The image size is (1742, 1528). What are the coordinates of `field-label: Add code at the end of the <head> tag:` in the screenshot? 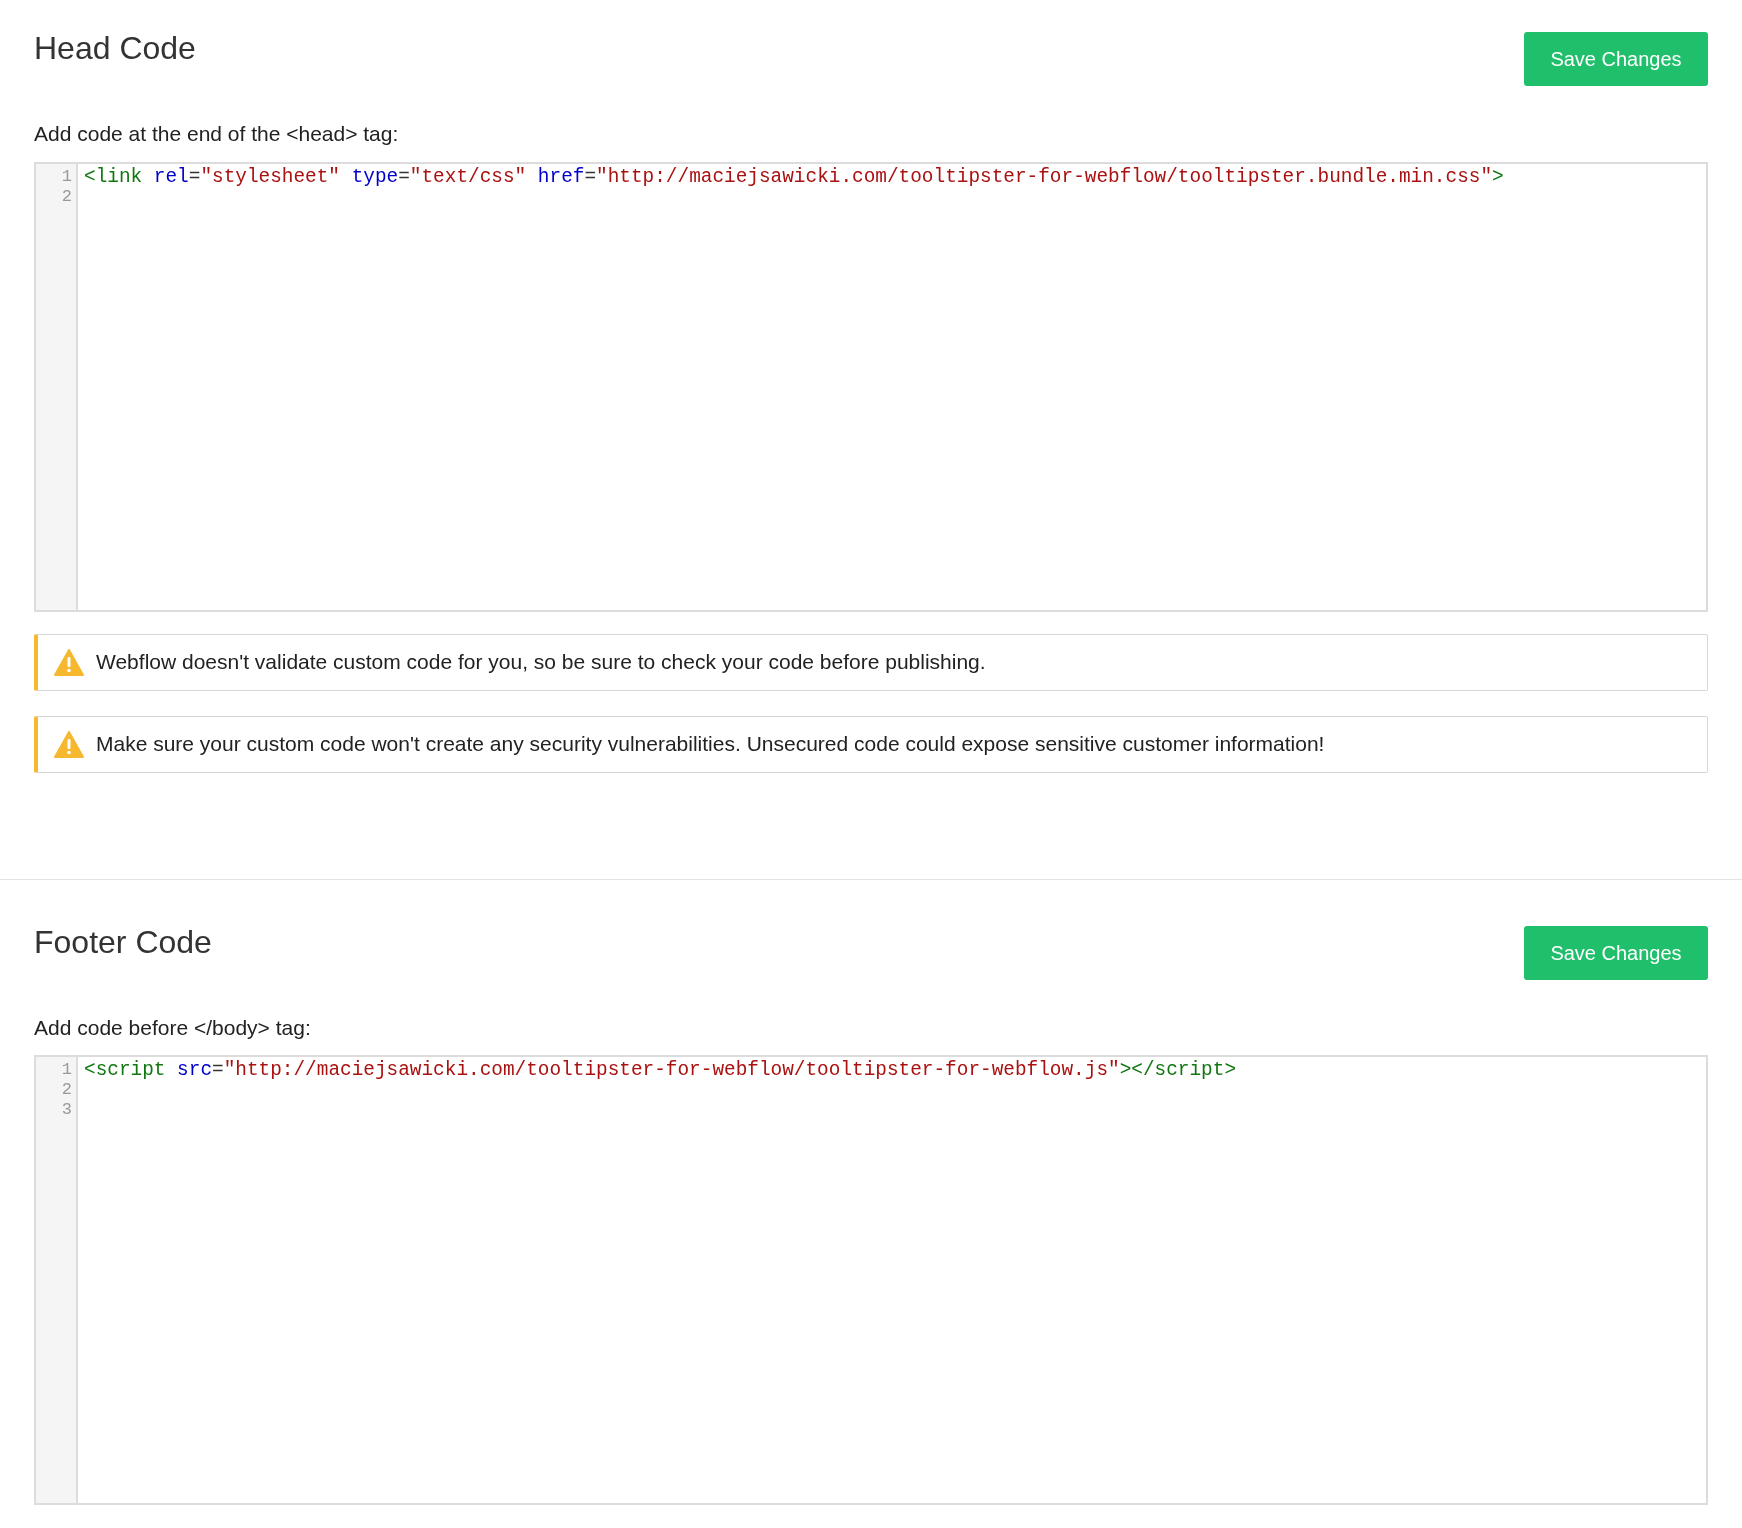 It's located at (217, 134).